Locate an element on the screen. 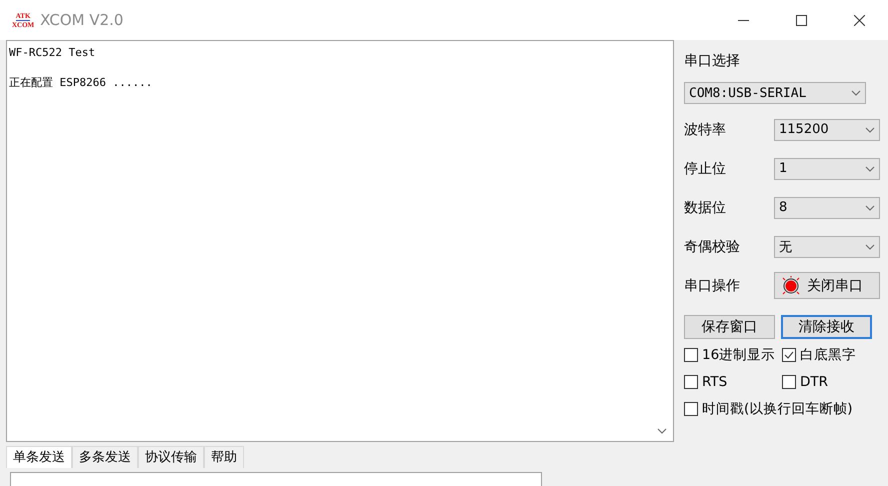  tab: 多条发送 is located at coordinates (105, 457).